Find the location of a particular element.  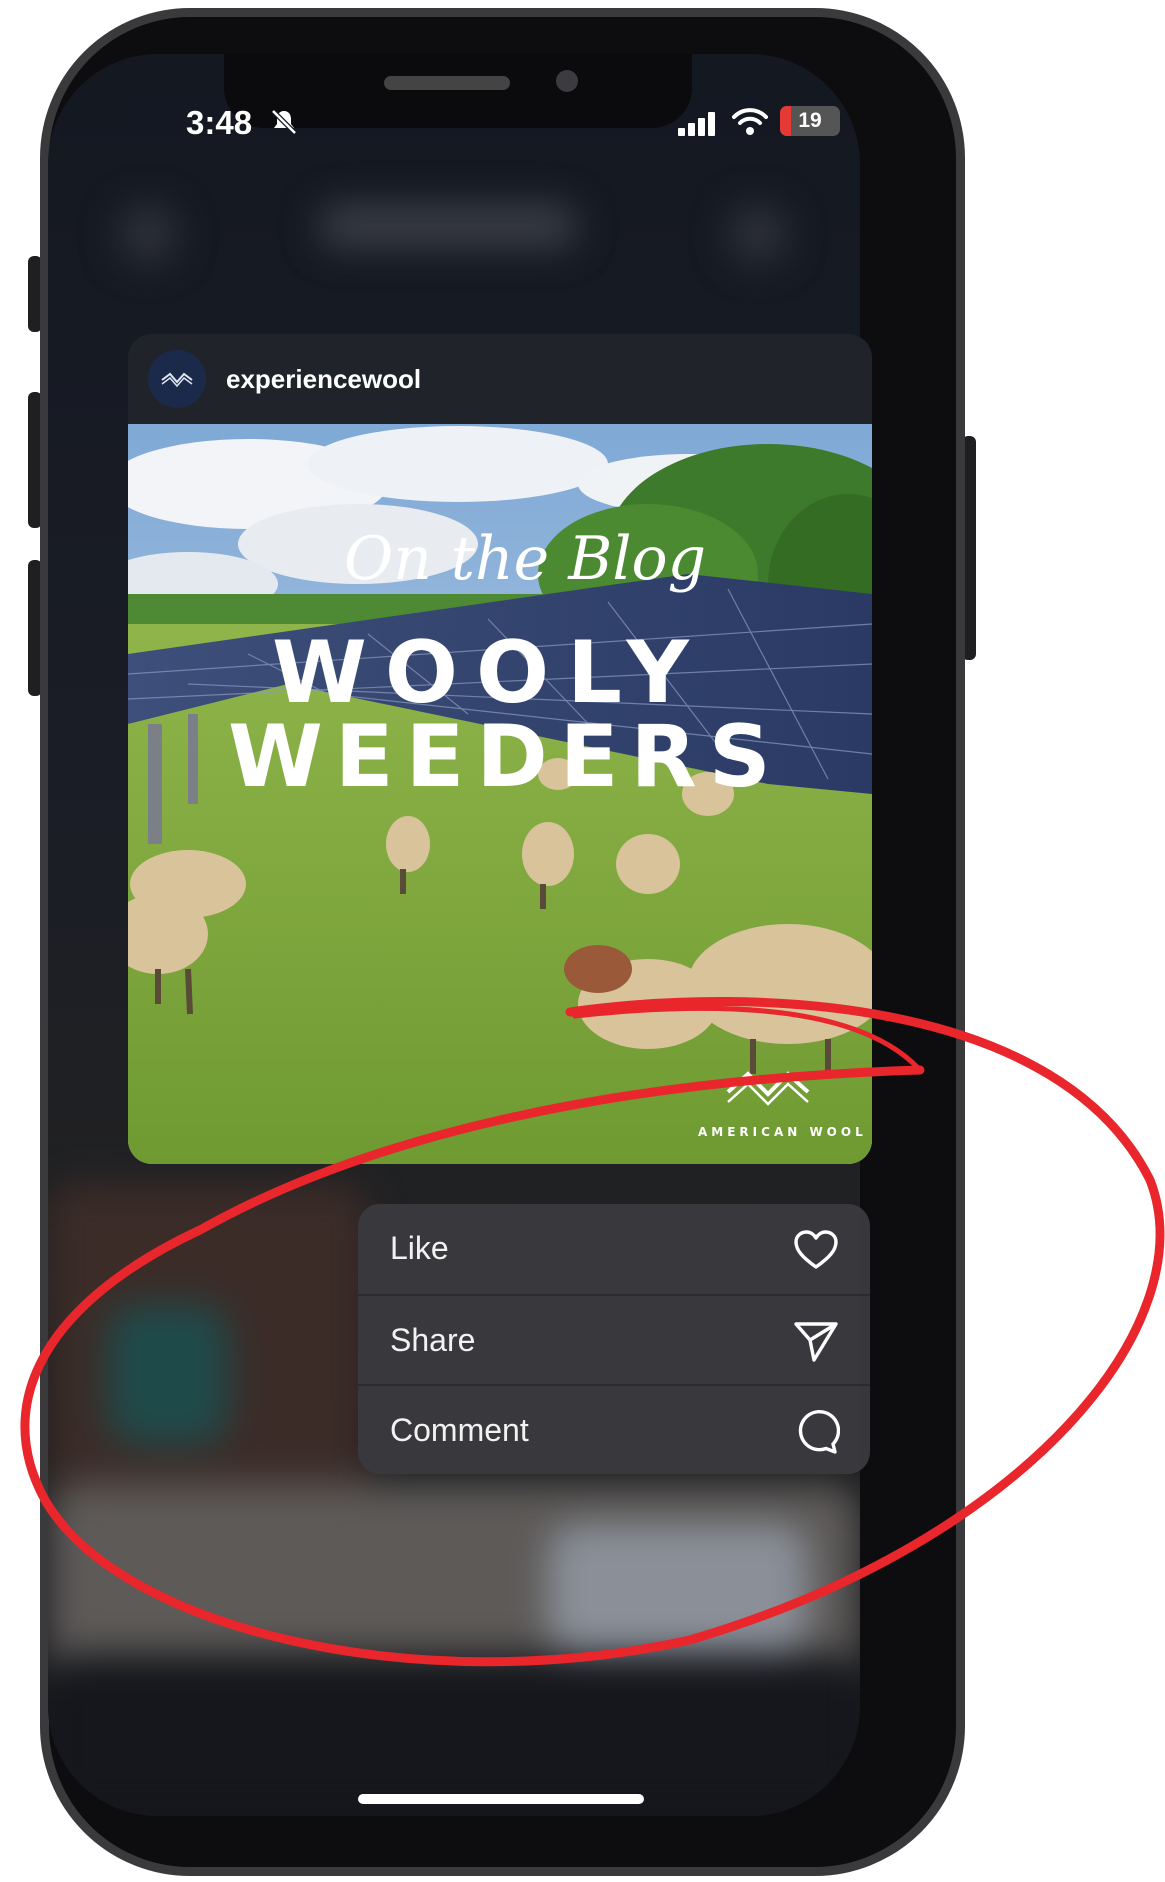

post-header: experiencewool is located at coordinates (500, 379).